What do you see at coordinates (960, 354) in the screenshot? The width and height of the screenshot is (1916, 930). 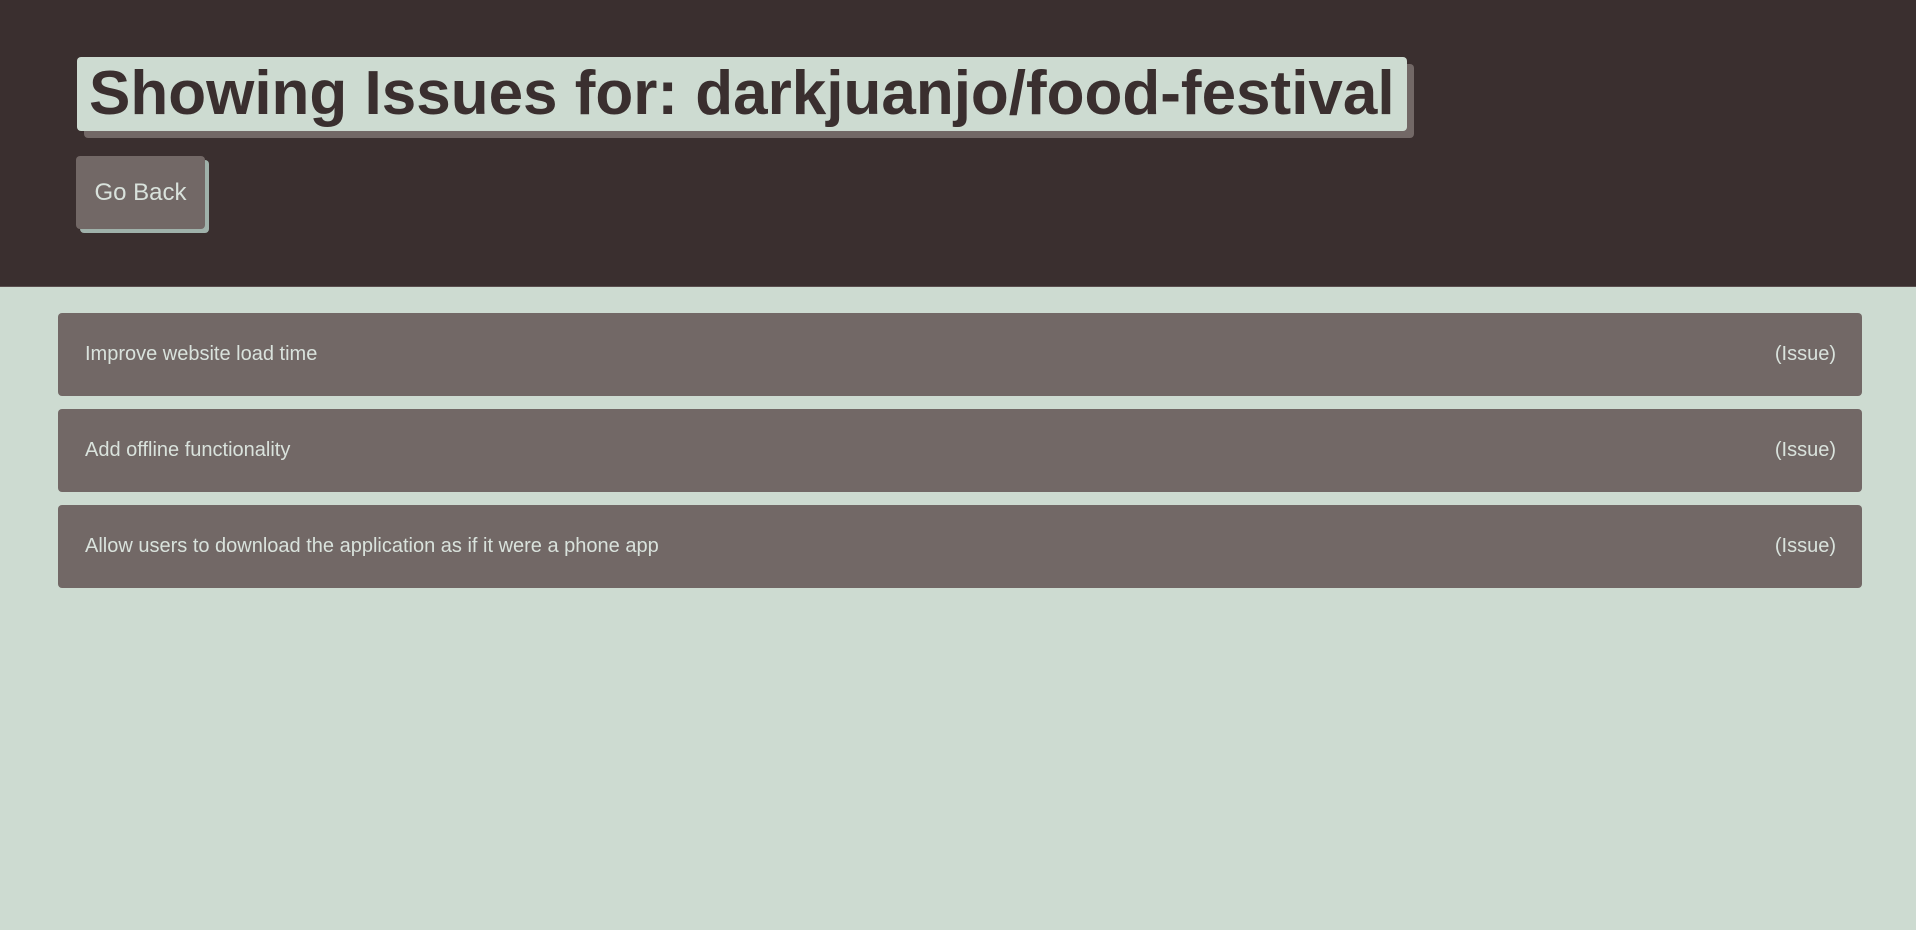 I see `issue-item: Improve website load time (Issue)` at bounding box center [960, 354].